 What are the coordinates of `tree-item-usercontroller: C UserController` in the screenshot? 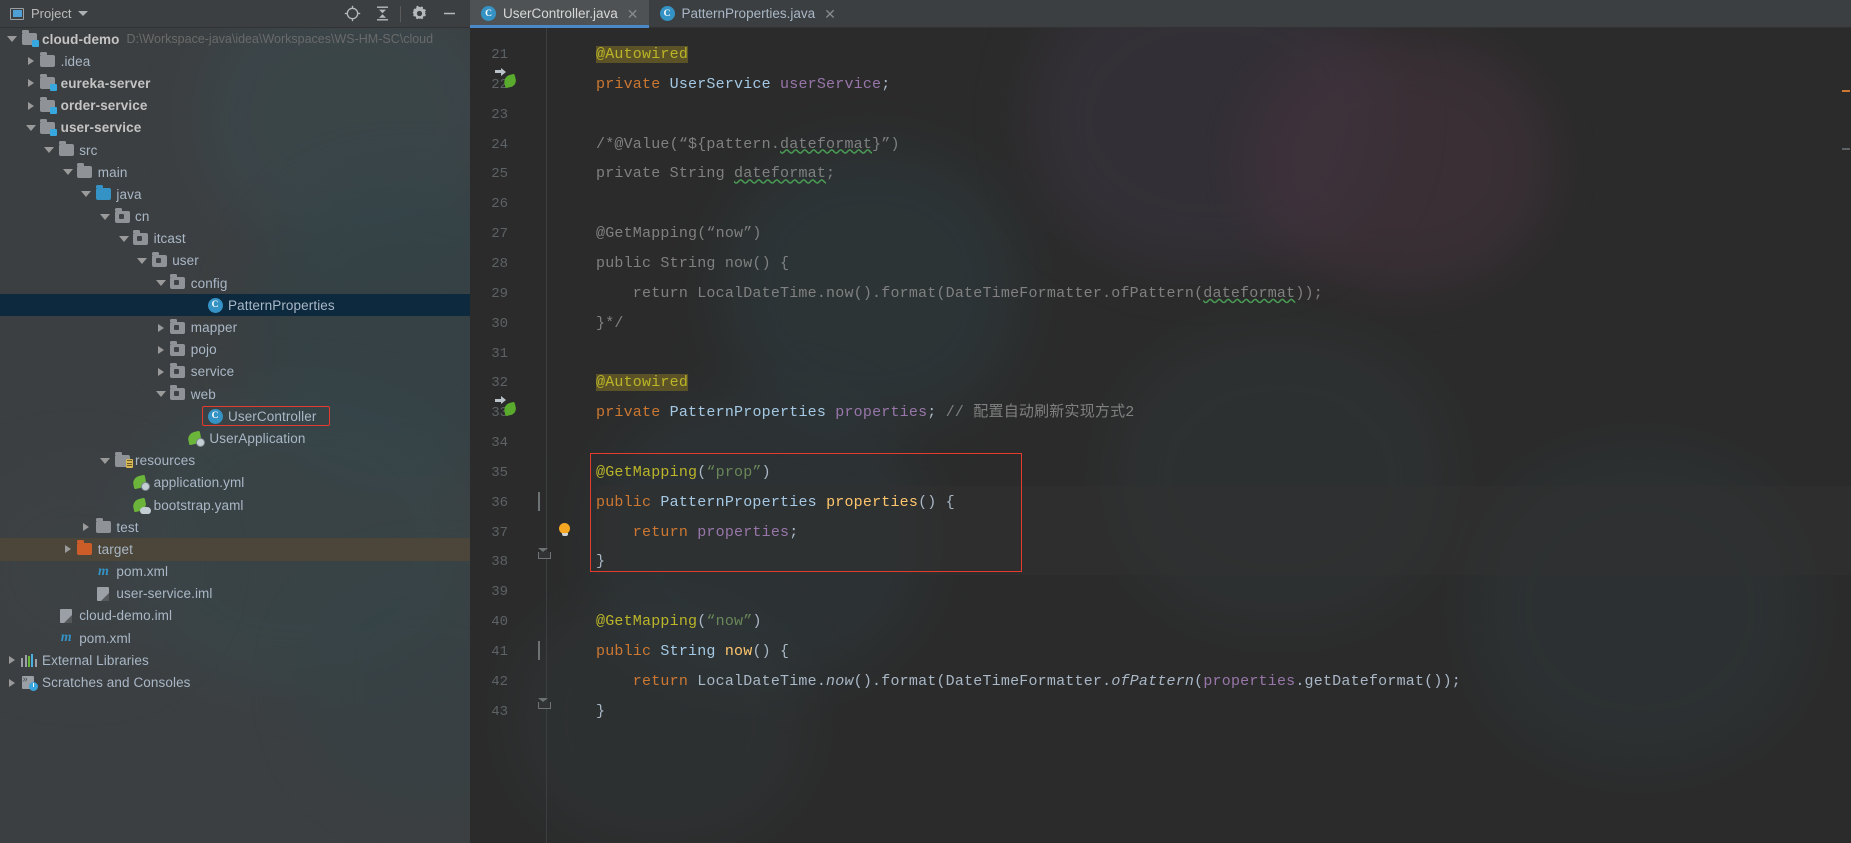 It's located at (235, 416).